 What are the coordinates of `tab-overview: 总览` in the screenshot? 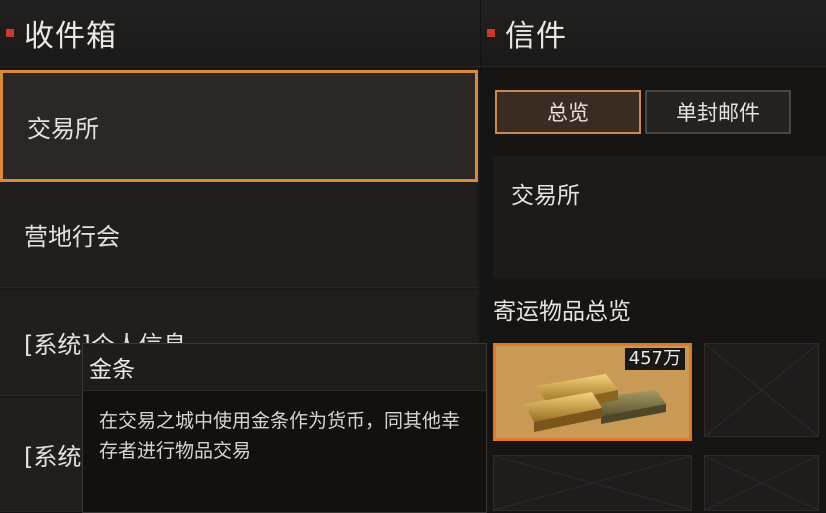 It's located at (568, 112).